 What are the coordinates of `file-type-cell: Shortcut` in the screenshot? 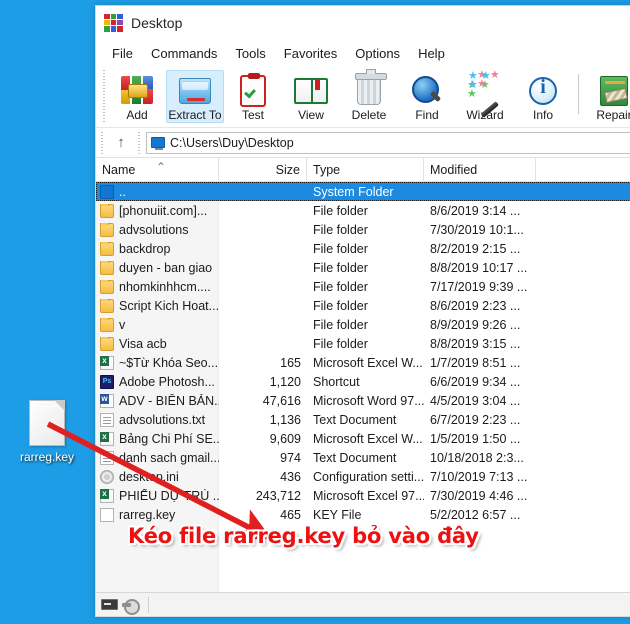 It's located at (336, 381).